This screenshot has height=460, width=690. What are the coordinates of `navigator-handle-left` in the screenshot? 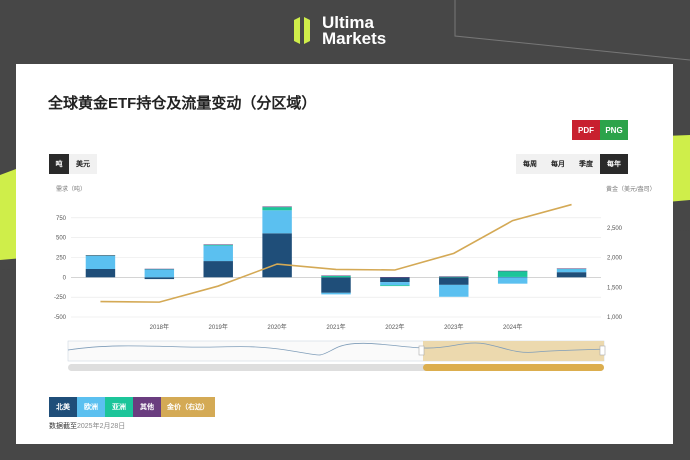 It's located at (421, 350).